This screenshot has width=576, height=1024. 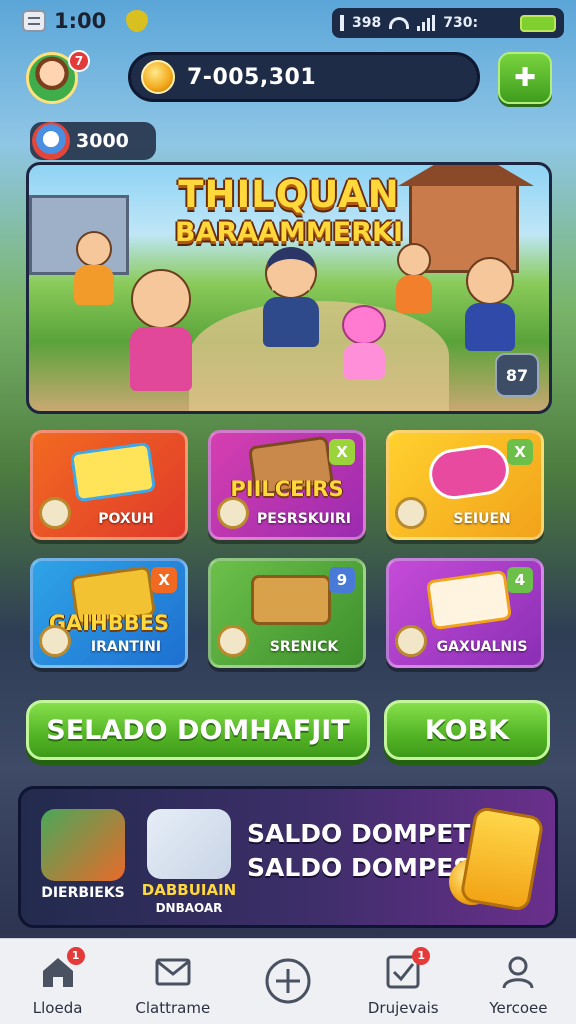 What do you see at coordinates (189, 908) in the screenshot?
I see `promo-app-label-2: DNBAOAR` at bounding box center [189, 908].